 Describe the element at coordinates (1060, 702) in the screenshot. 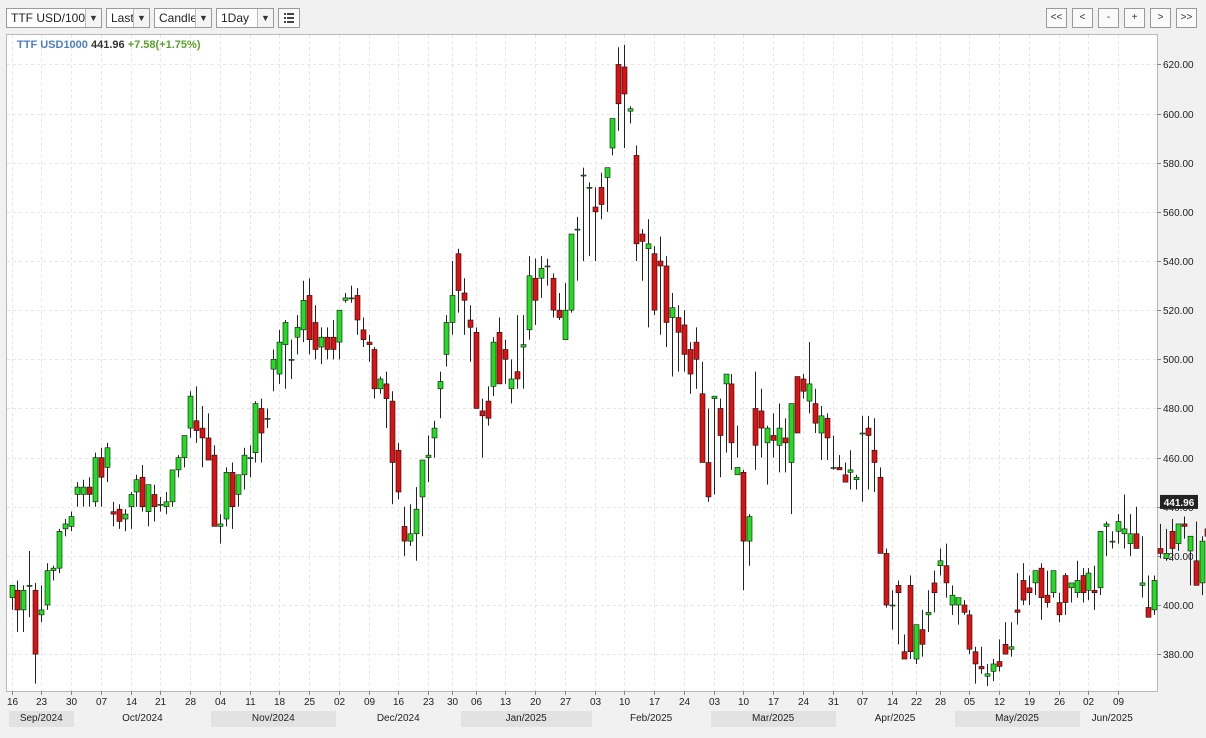

I see `x-tick-label: 26` at that location.